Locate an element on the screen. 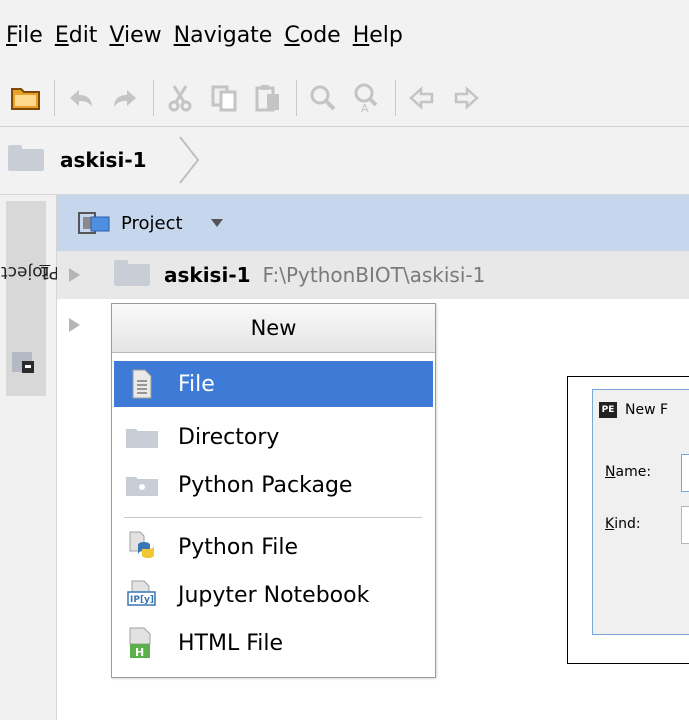 The width and height of the screenshot is (689, 720). paste-icon is located at coordinates (268, 98).